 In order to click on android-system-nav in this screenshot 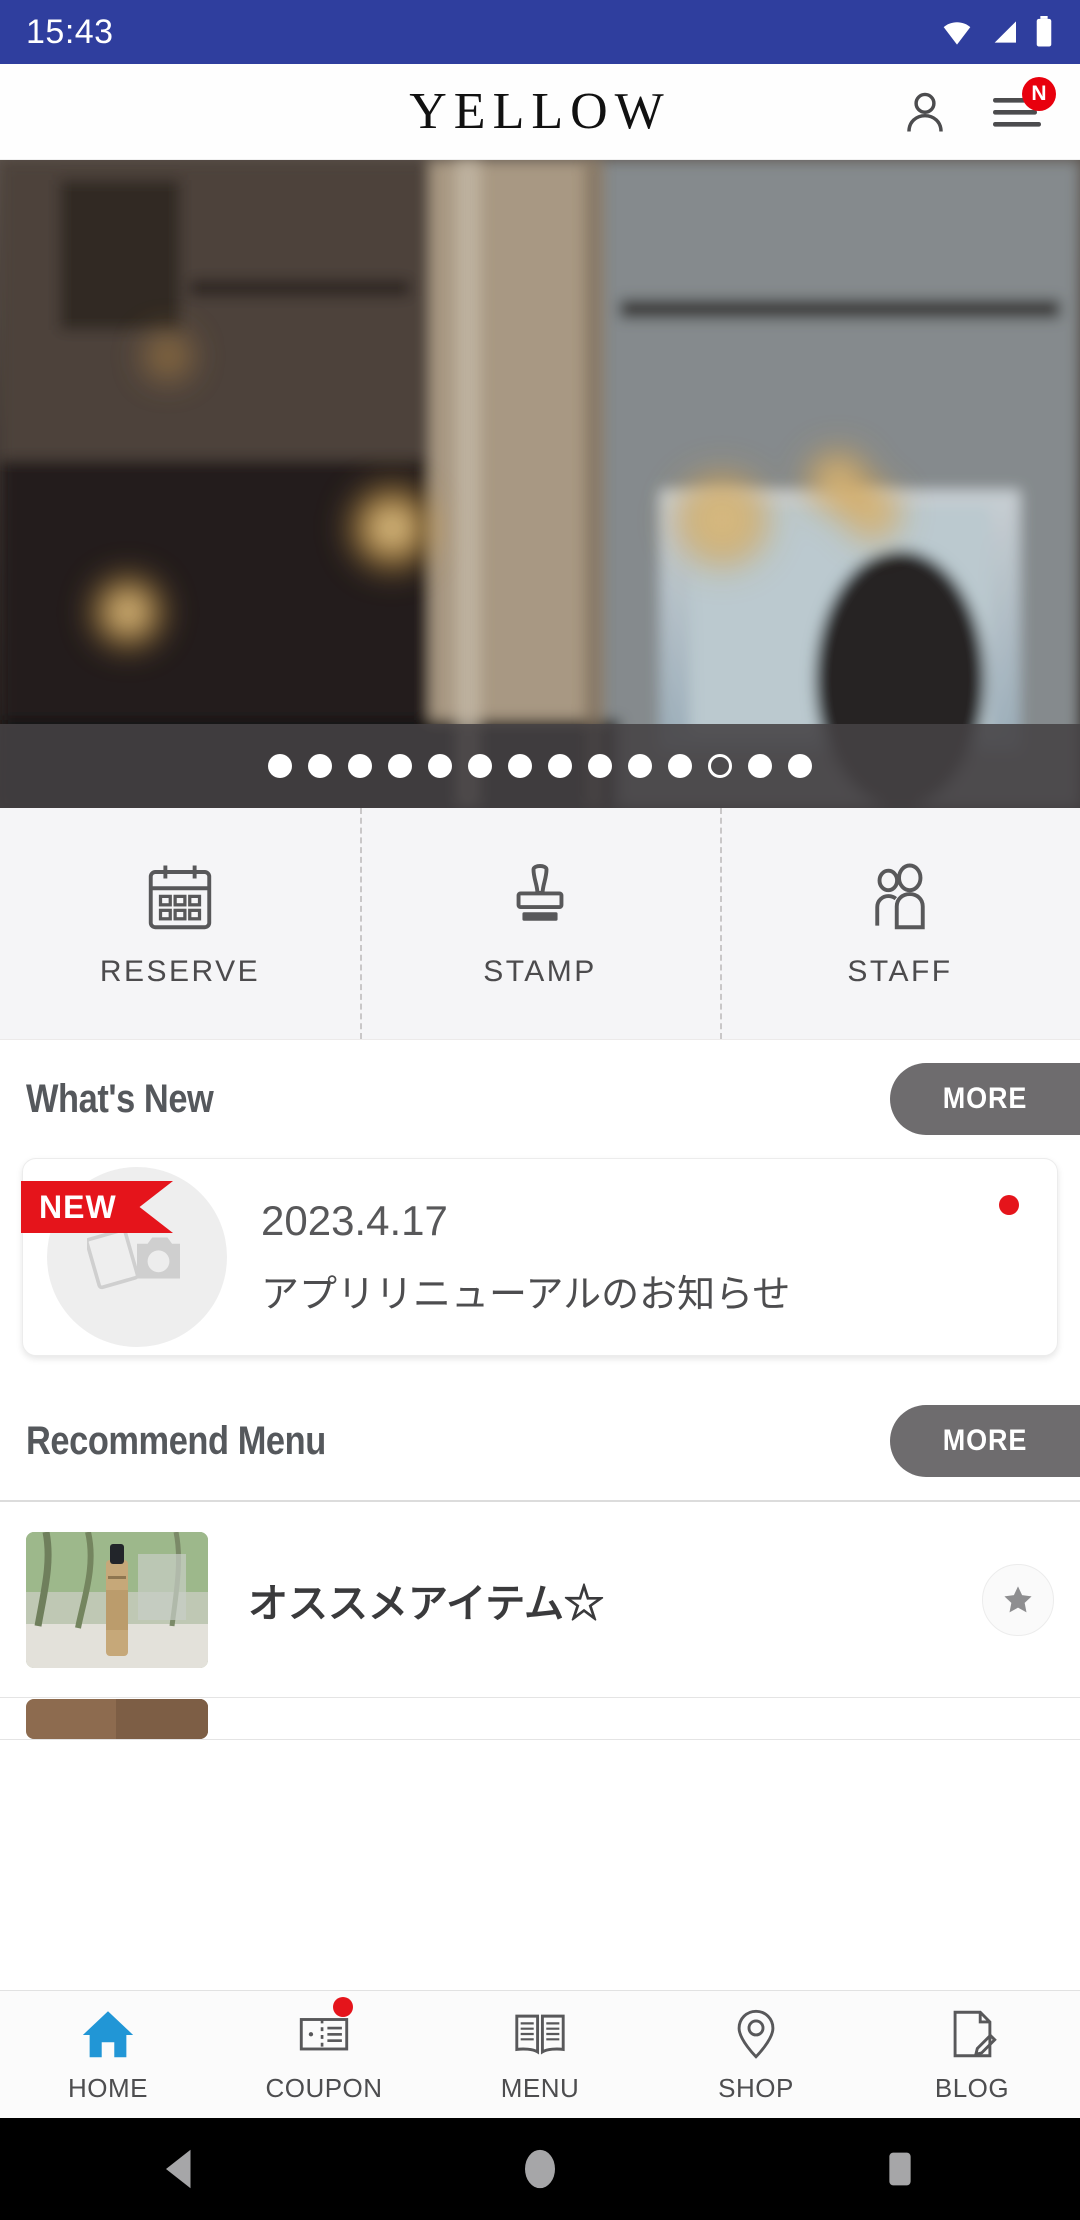, I will do `click(540, 2169)`.